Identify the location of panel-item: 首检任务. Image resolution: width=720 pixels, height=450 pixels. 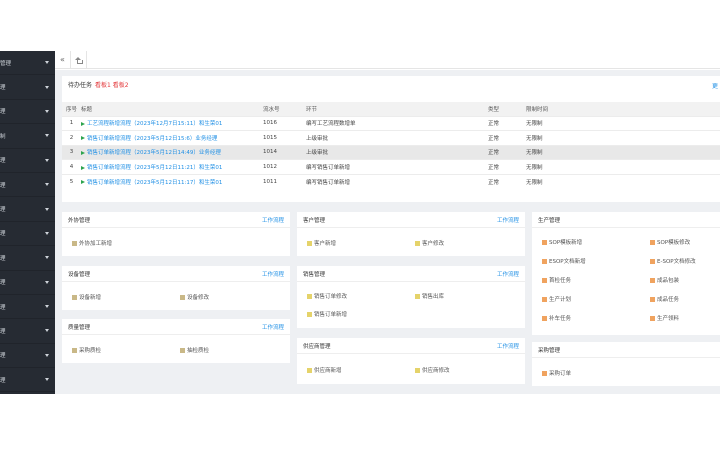
(556, 280).